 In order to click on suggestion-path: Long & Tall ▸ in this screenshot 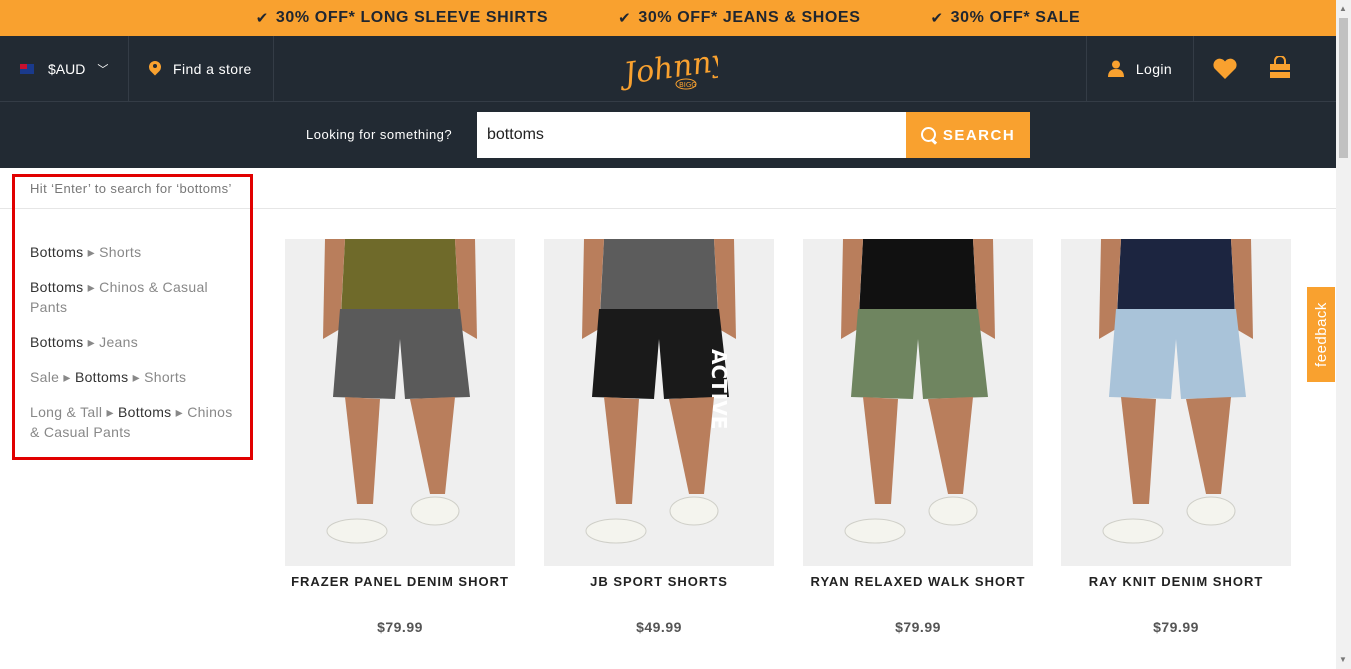, I will do `click(74, 412)`.